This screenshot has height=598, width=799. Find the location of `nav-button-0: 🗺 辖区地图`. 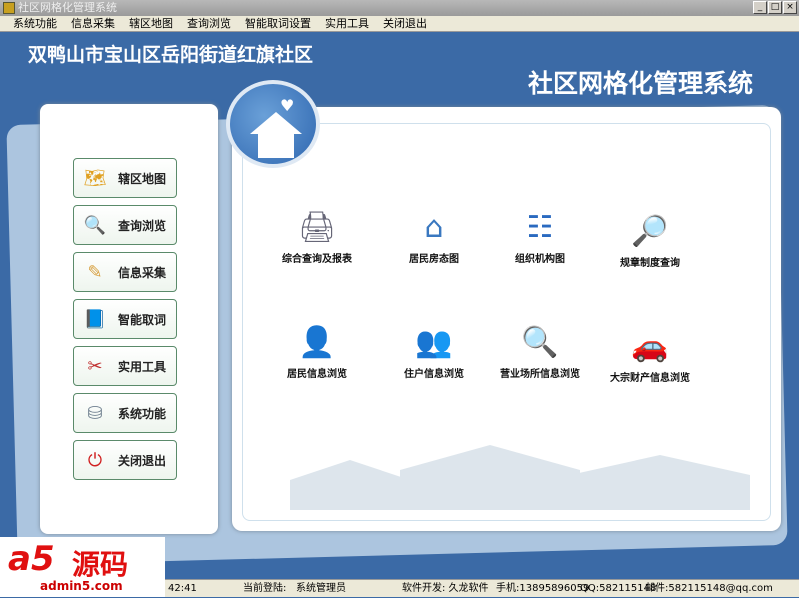

nav-button-0: 🗺 辖区地图 is located at coordinates (125, 178).